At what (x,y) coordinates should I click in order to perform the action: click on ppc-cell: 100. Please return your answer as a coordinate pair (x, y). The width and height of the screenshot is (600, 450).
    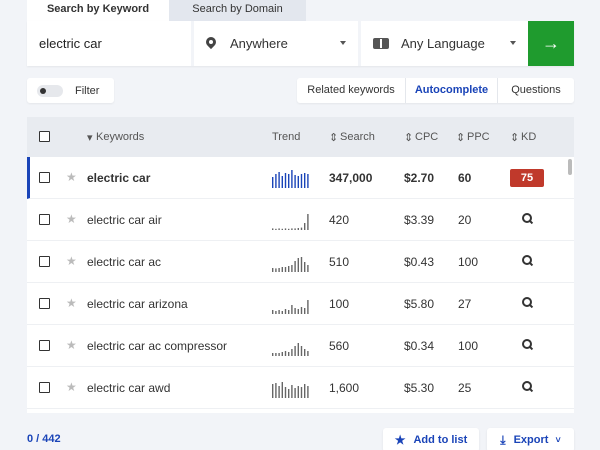
    Looking at the image, I should click on (468, 262).